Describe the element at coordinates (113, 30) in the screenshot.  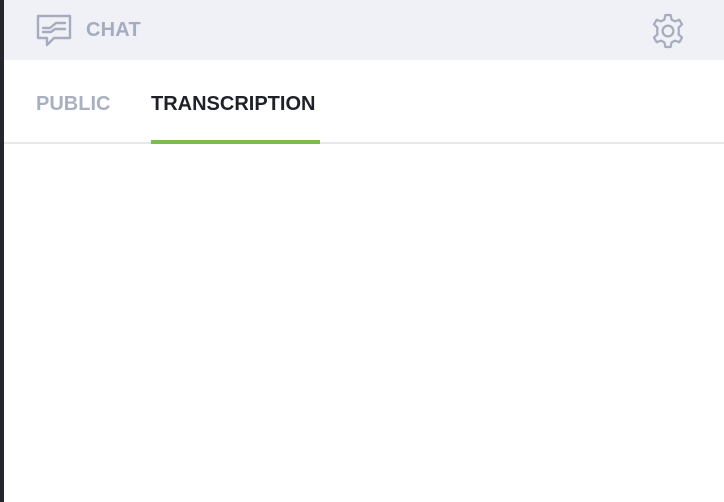
I see `chat-title: CHAT` at that location.